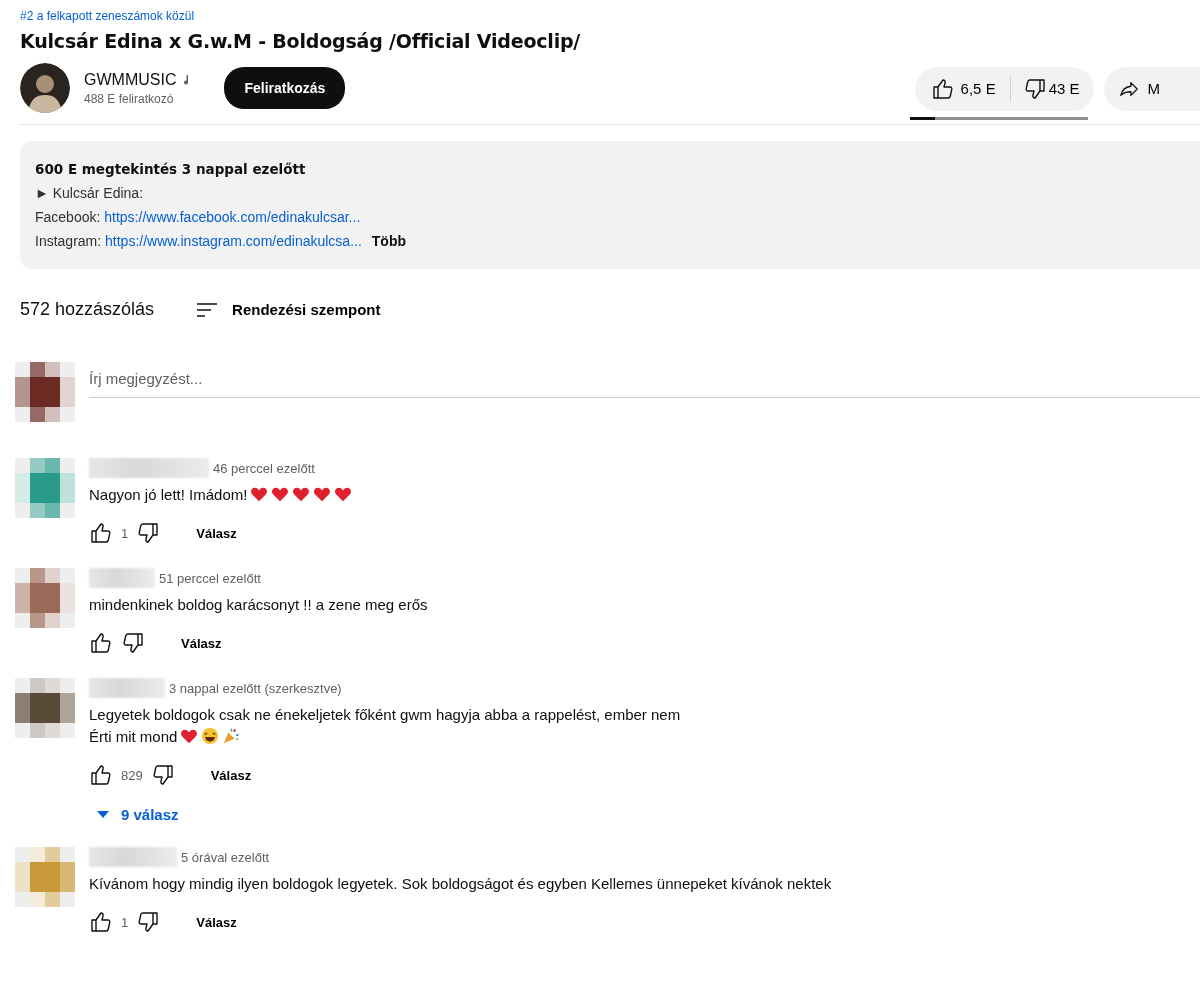  I want to click on subscribe-button: Feliratkozás, so click(285, 88).